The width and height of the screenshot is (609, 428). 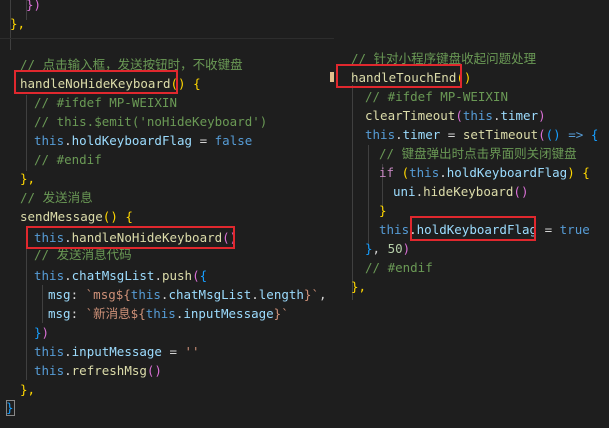 What do you see at coordinates (461, 191) in the screenshot?
I see `code-line: uni.hideKeyboard()` at bounding box center [461, 191].